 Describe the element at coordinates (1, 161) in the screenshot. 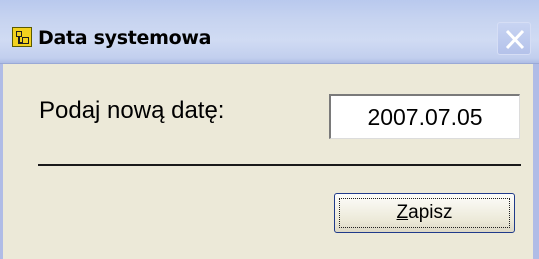

I see `window-border-left` at that location.